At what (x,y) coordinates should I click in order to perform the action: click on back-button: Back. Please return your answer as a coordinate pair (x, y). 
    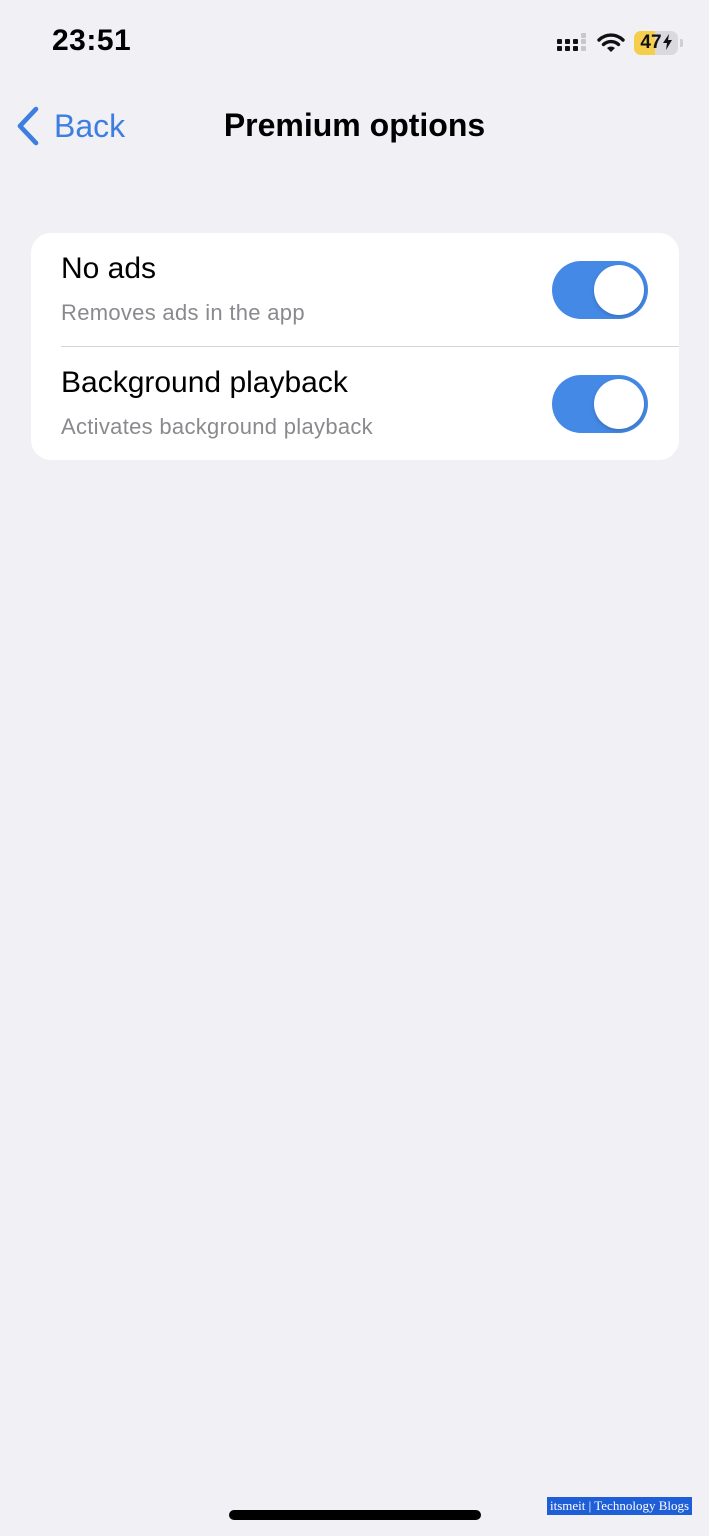
    Looking at the image, I should click on (69, 126).